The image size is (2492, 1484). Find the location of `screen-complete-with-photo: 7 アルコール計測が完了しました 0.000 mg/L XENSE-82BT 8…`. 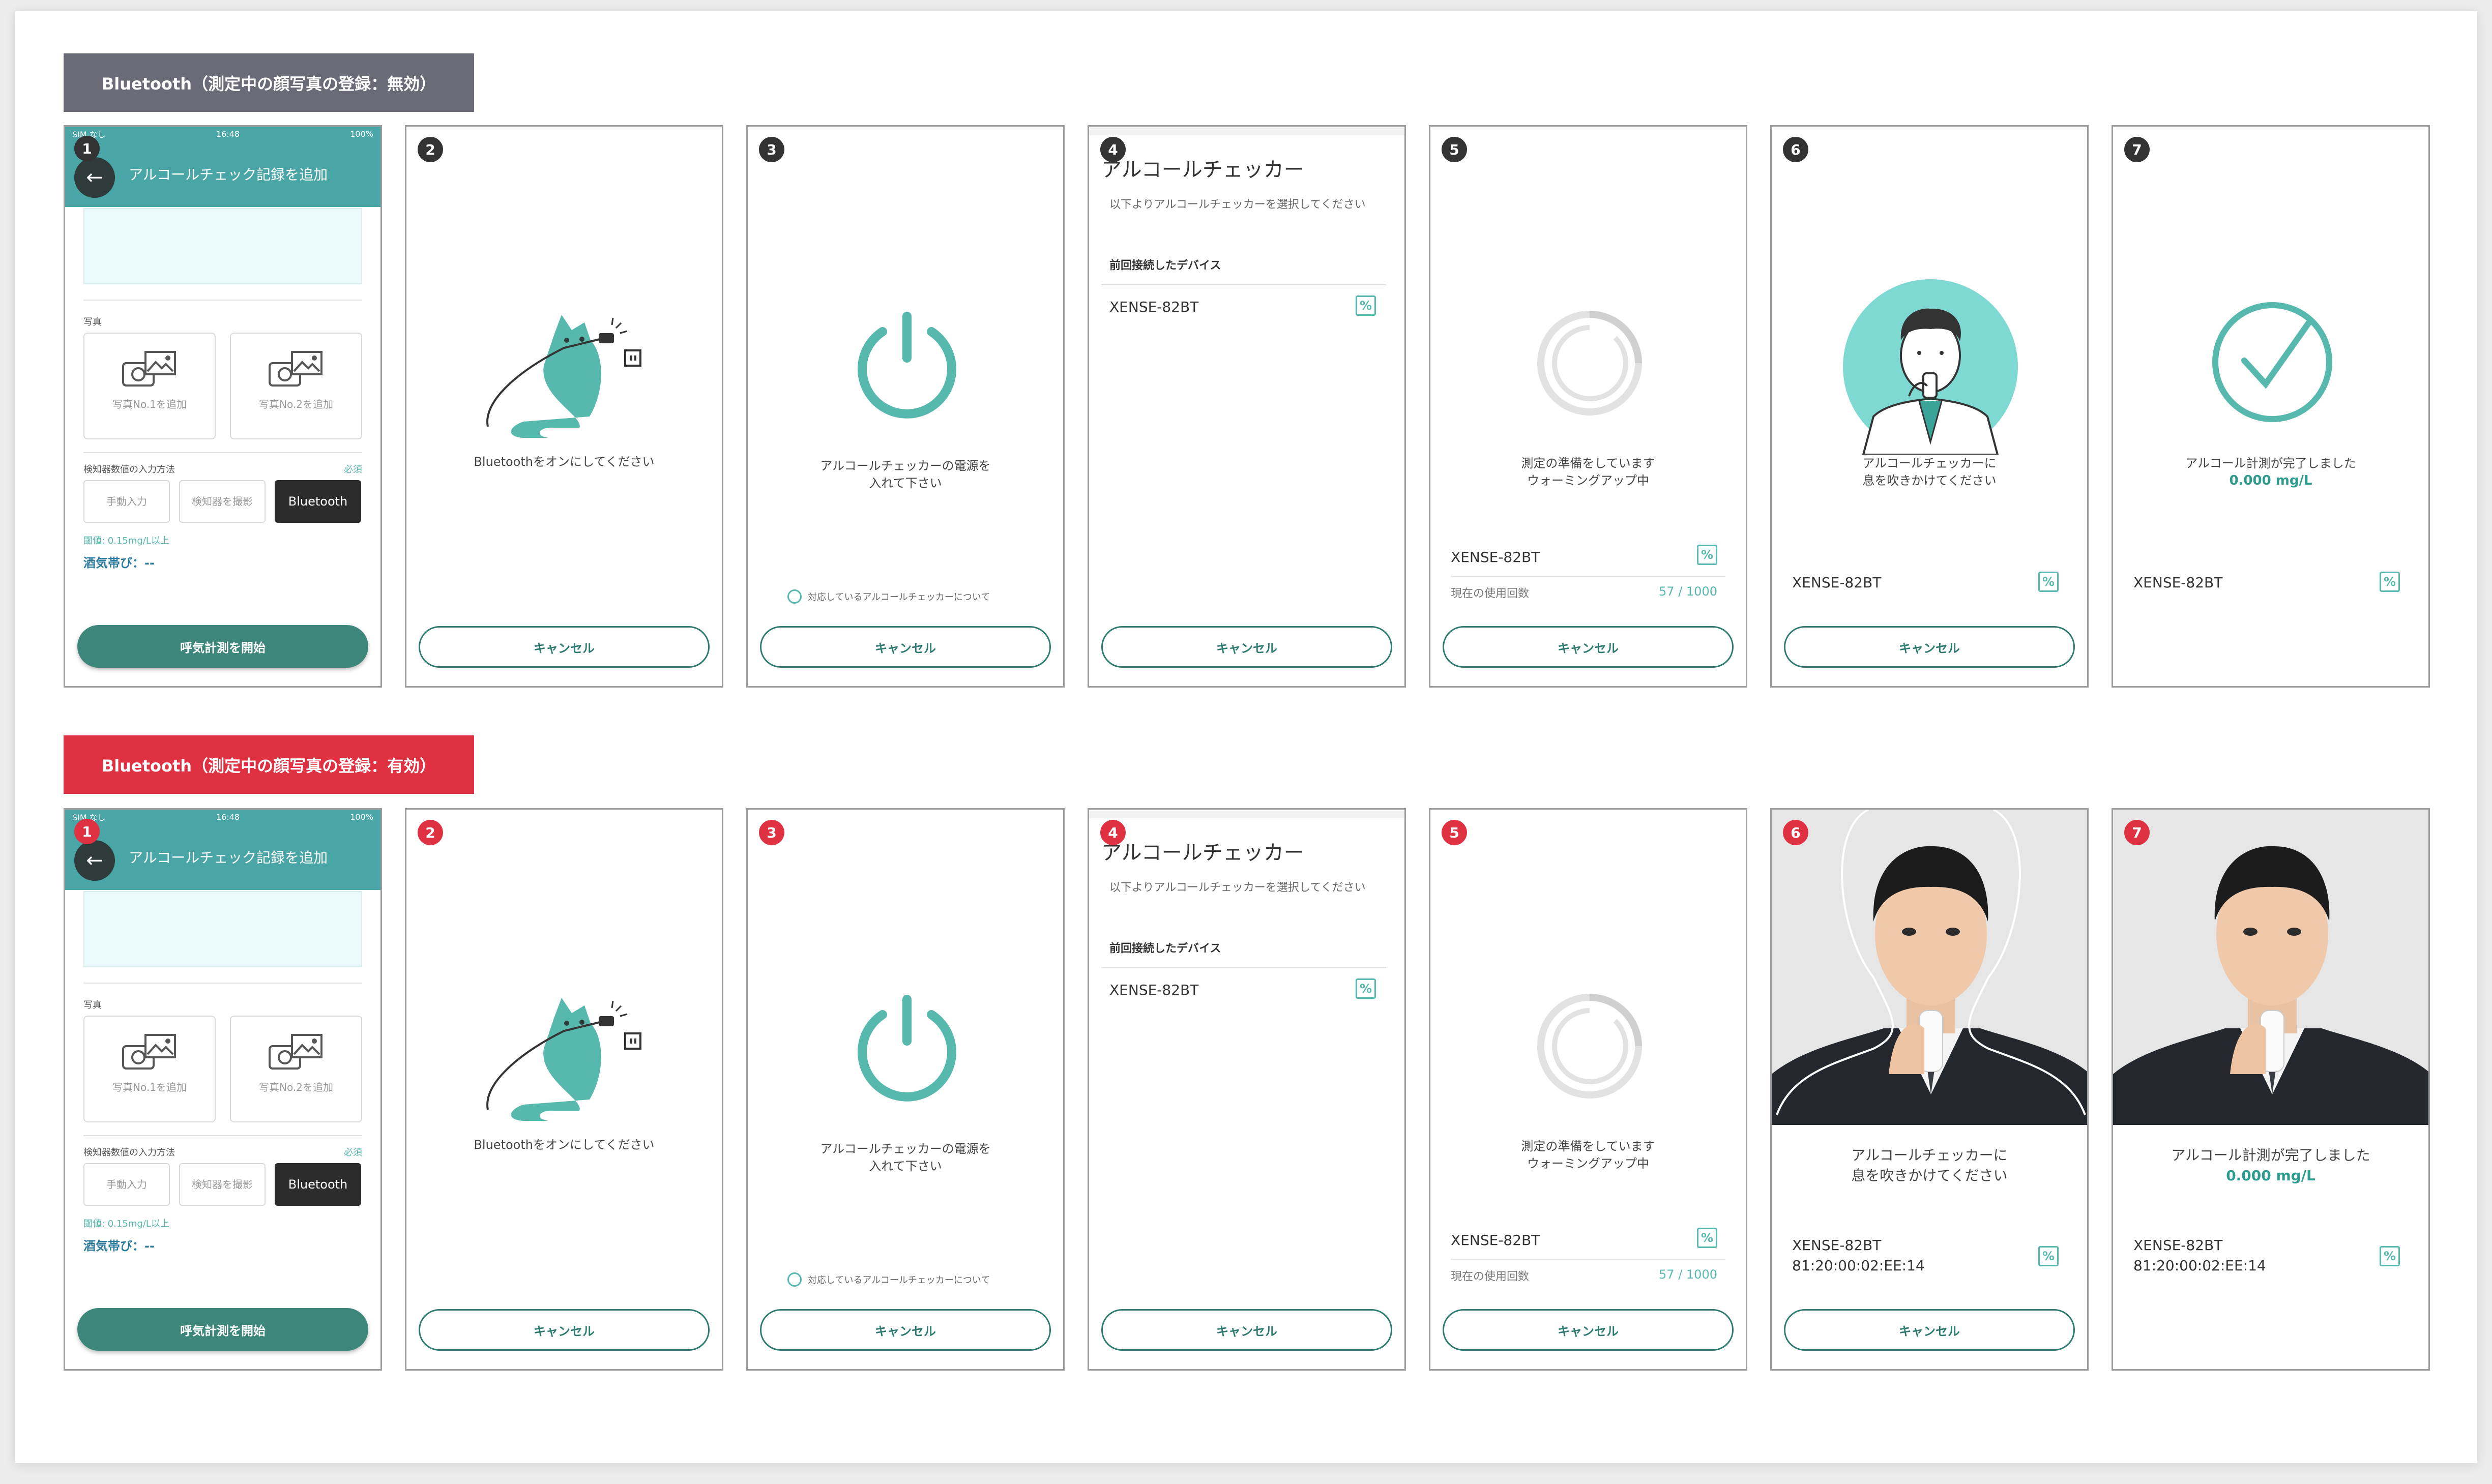

screen-complete-with-photo: 7 アルコール計測が完了しました 0.000 mg/L XENSE-82BT 8… is located at coordinates (2271, 1089).